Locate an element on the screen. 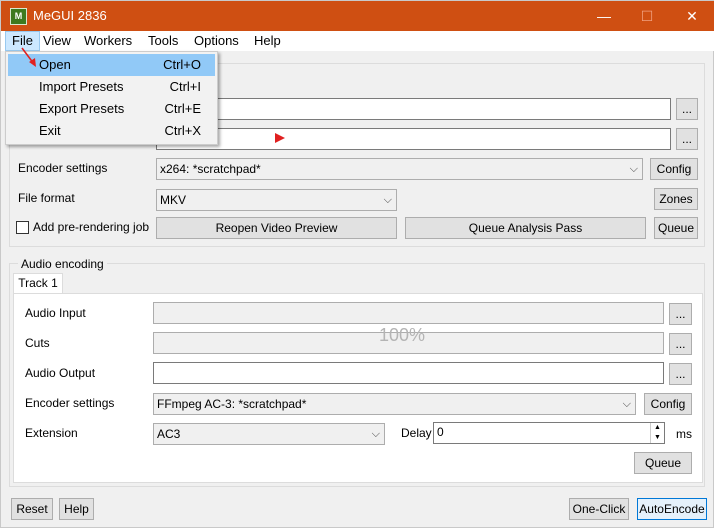  menu-item-exit: Exit Ctrl+X is located at coordinates (111, 131).